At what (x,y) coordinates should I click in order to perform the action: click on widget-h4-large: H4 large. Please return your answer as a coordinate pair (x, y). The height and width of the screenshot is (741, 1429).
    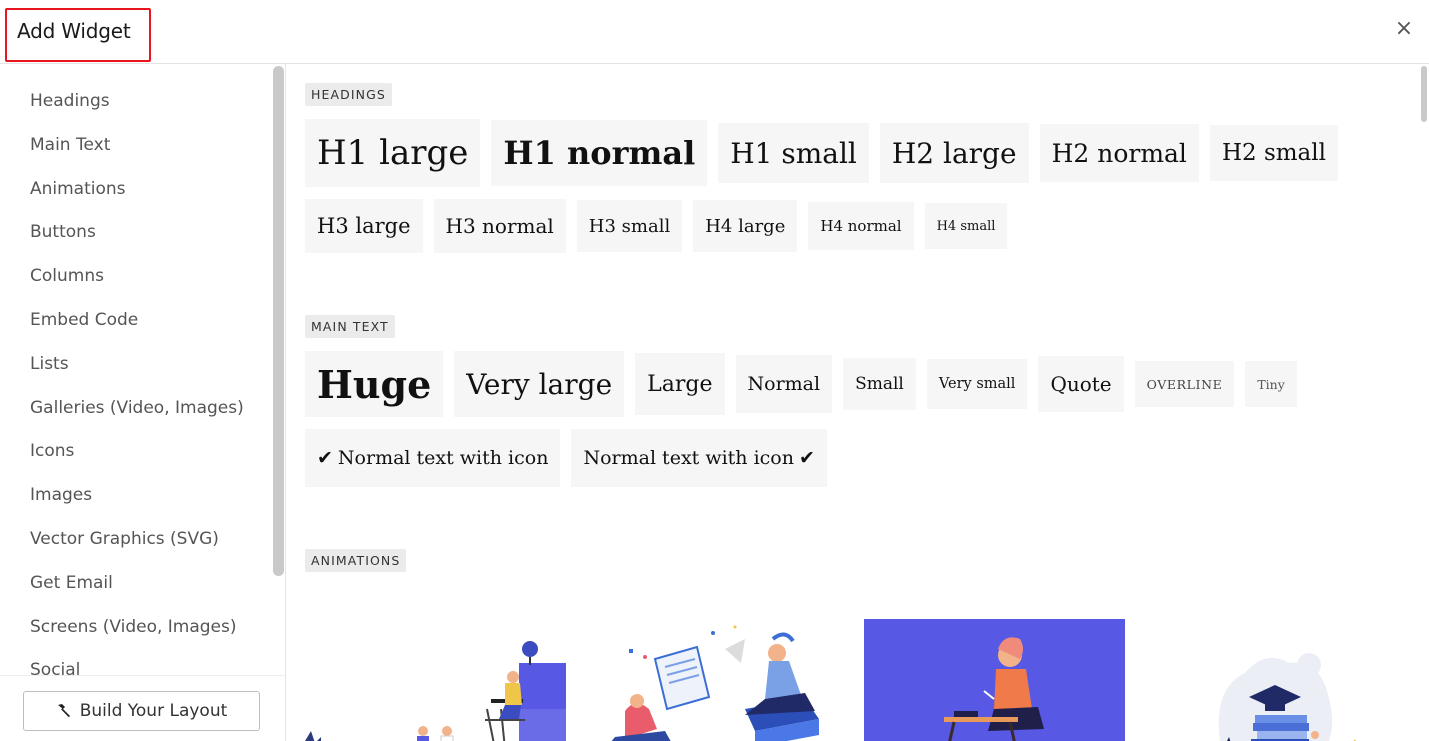
    Looking at the image, I should click on (745, 226).